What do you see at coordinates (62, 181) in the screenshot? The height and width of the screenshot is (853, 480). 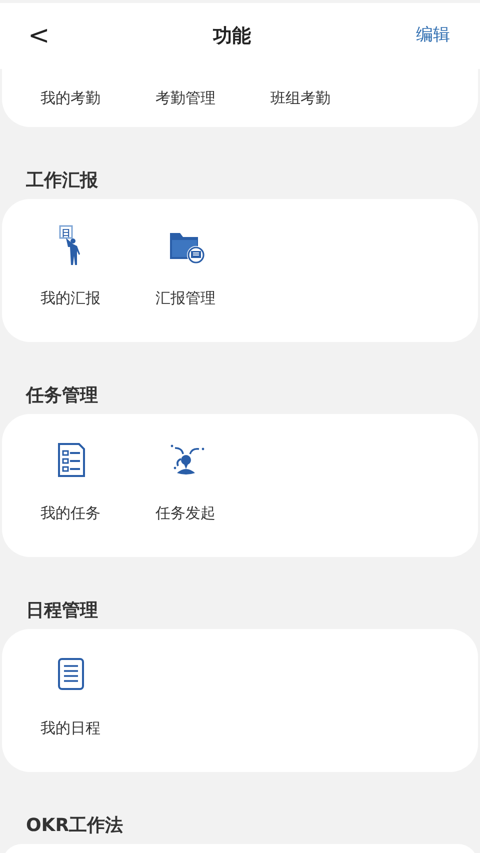 I see `section-title: 工作汇报` at bounding box center [62, 181].